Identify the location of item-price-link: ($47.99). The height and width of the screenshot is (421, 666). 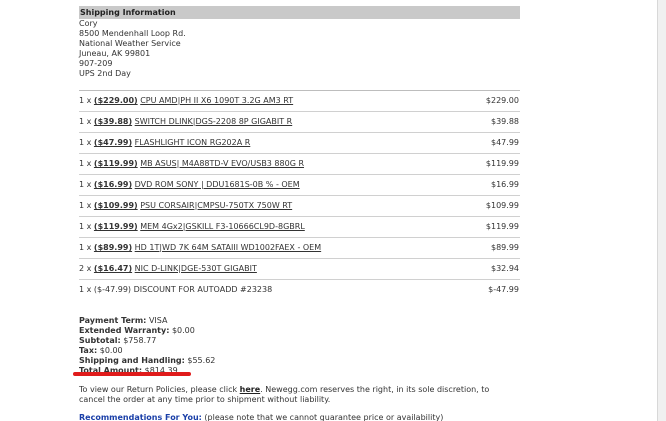
(113, 142).